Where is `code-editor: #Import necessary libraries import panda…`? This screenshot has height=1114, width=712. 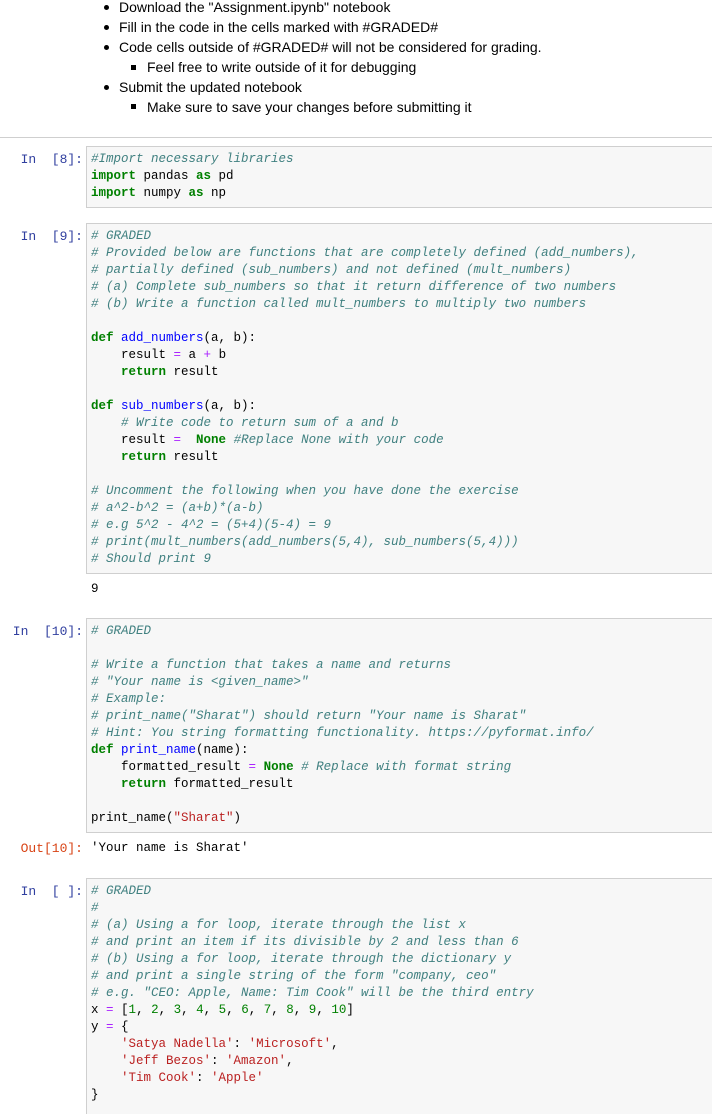
code-editor: #Import necessary libraries import panda… is located at coordinates (192, 176).